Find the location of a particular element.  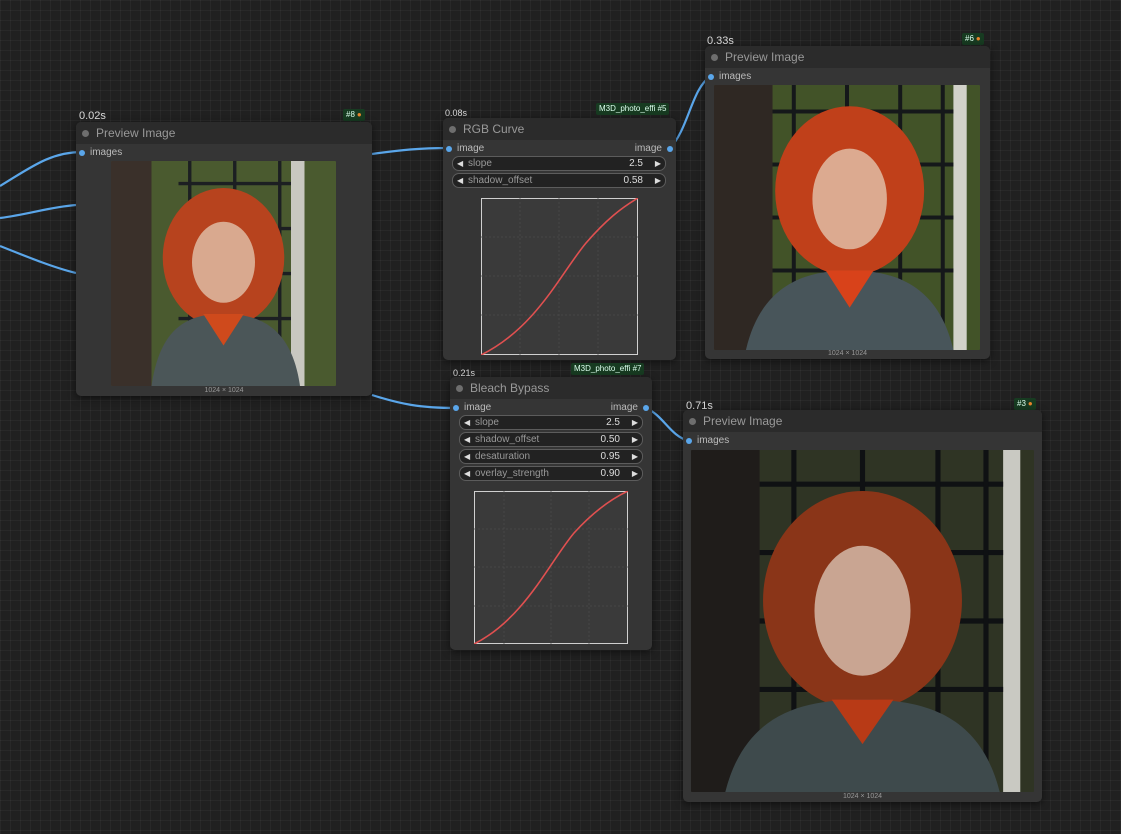

execution-time: 0.08s is located at coordinates (456, 113).